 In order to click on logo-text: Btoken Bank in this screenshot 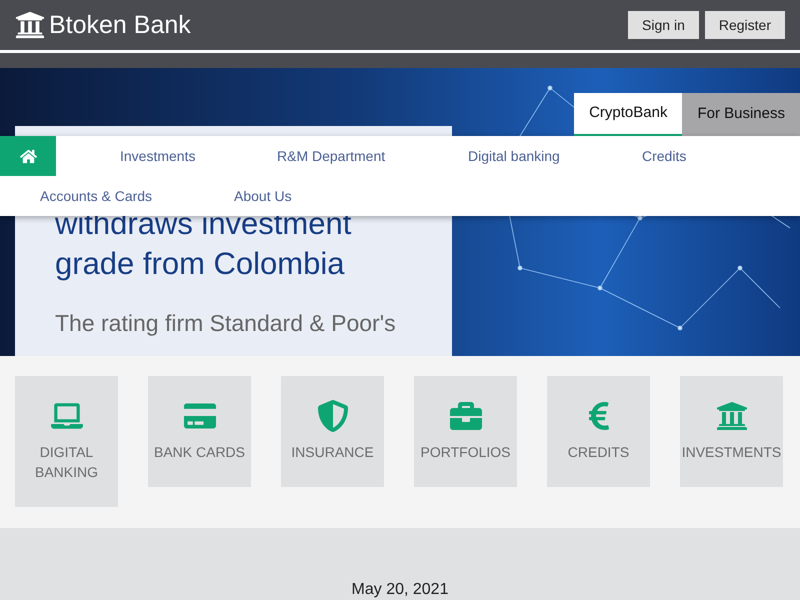, I will do `click(120, 25)`.